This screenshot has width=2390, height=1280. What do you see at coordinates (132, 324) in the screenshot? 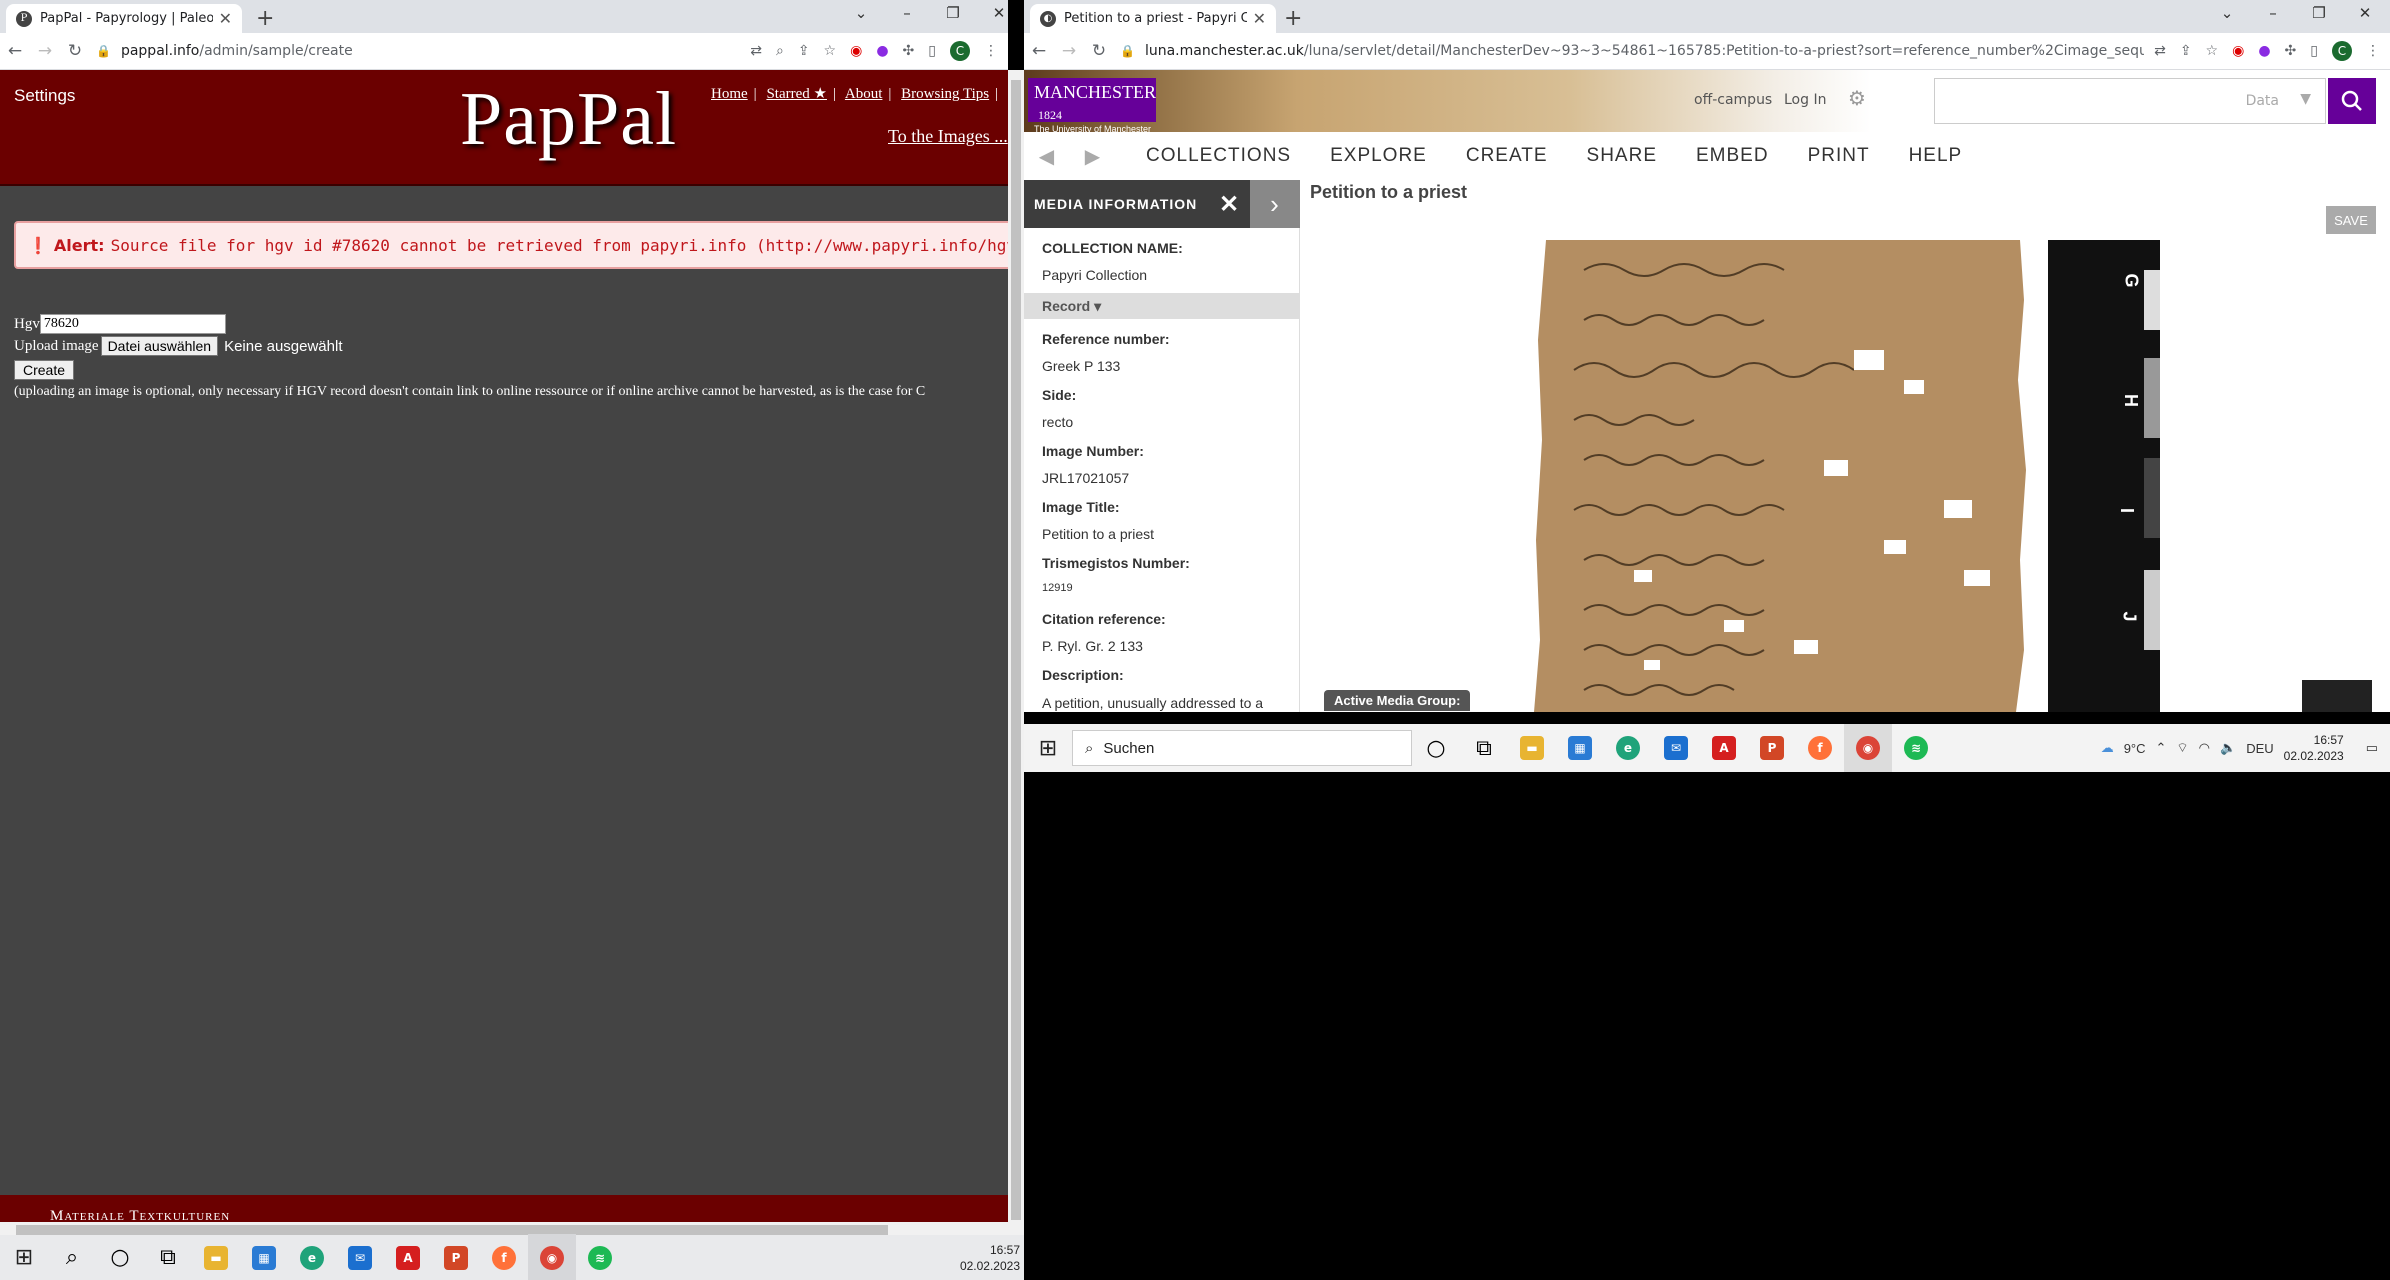
I see `hgv-input: 78620` at bounding box center [132, 324].